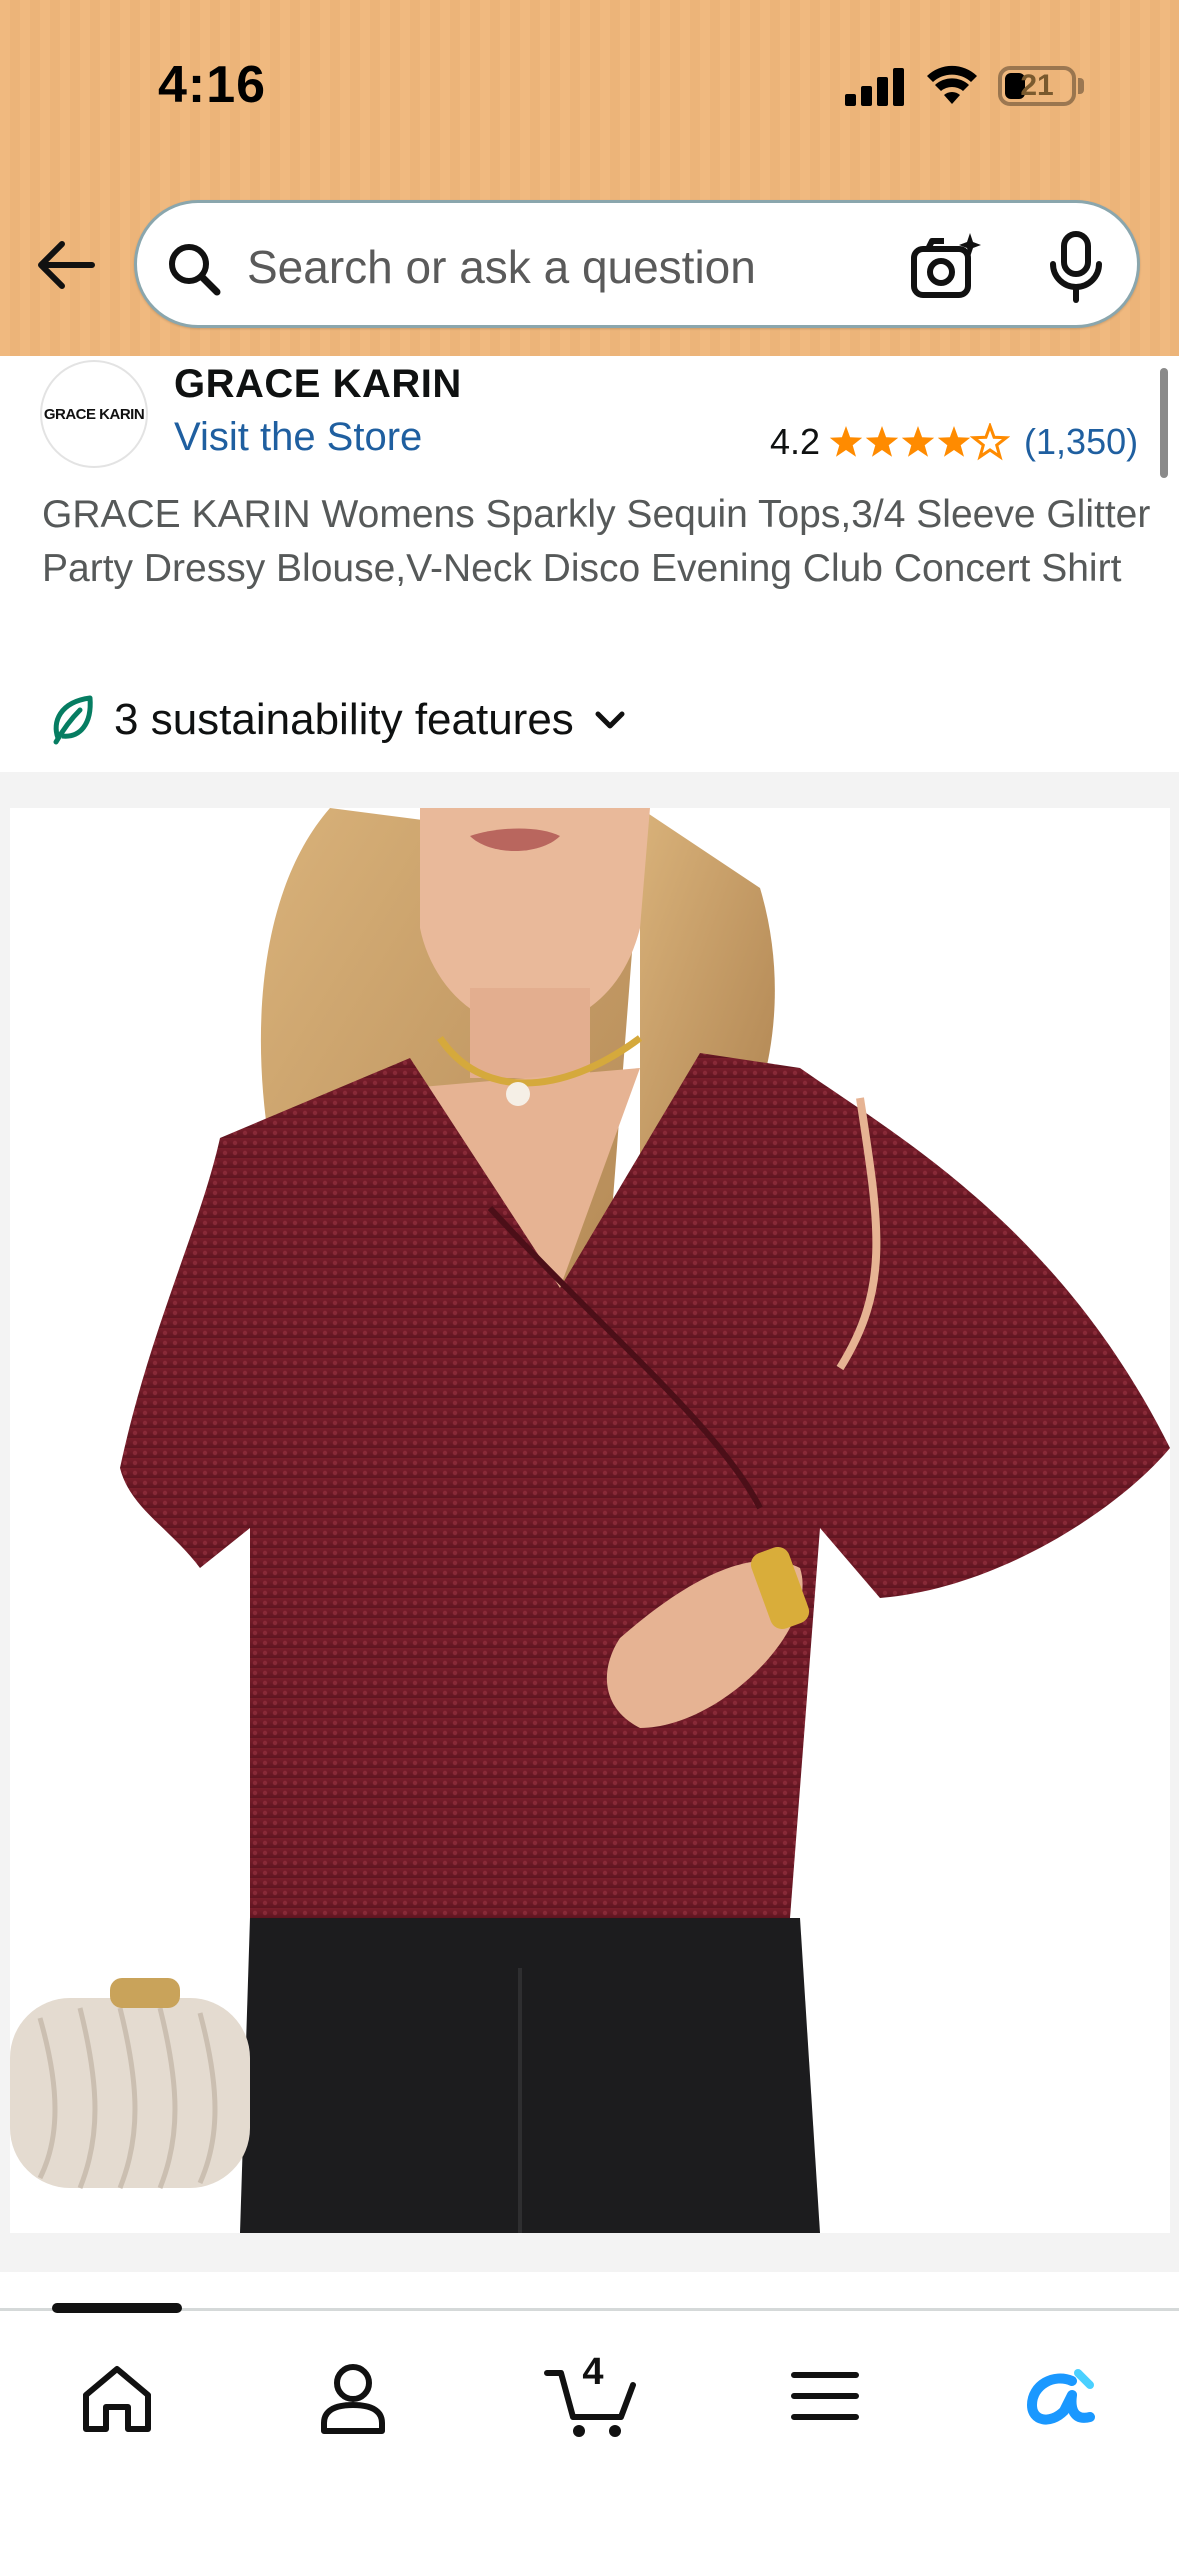 This screenshot has height=2556, width=1179. What do you see at coordinates (610, 720) in the screenshot?
I see `chevron-down-icon` at bounding box center [610, 720].